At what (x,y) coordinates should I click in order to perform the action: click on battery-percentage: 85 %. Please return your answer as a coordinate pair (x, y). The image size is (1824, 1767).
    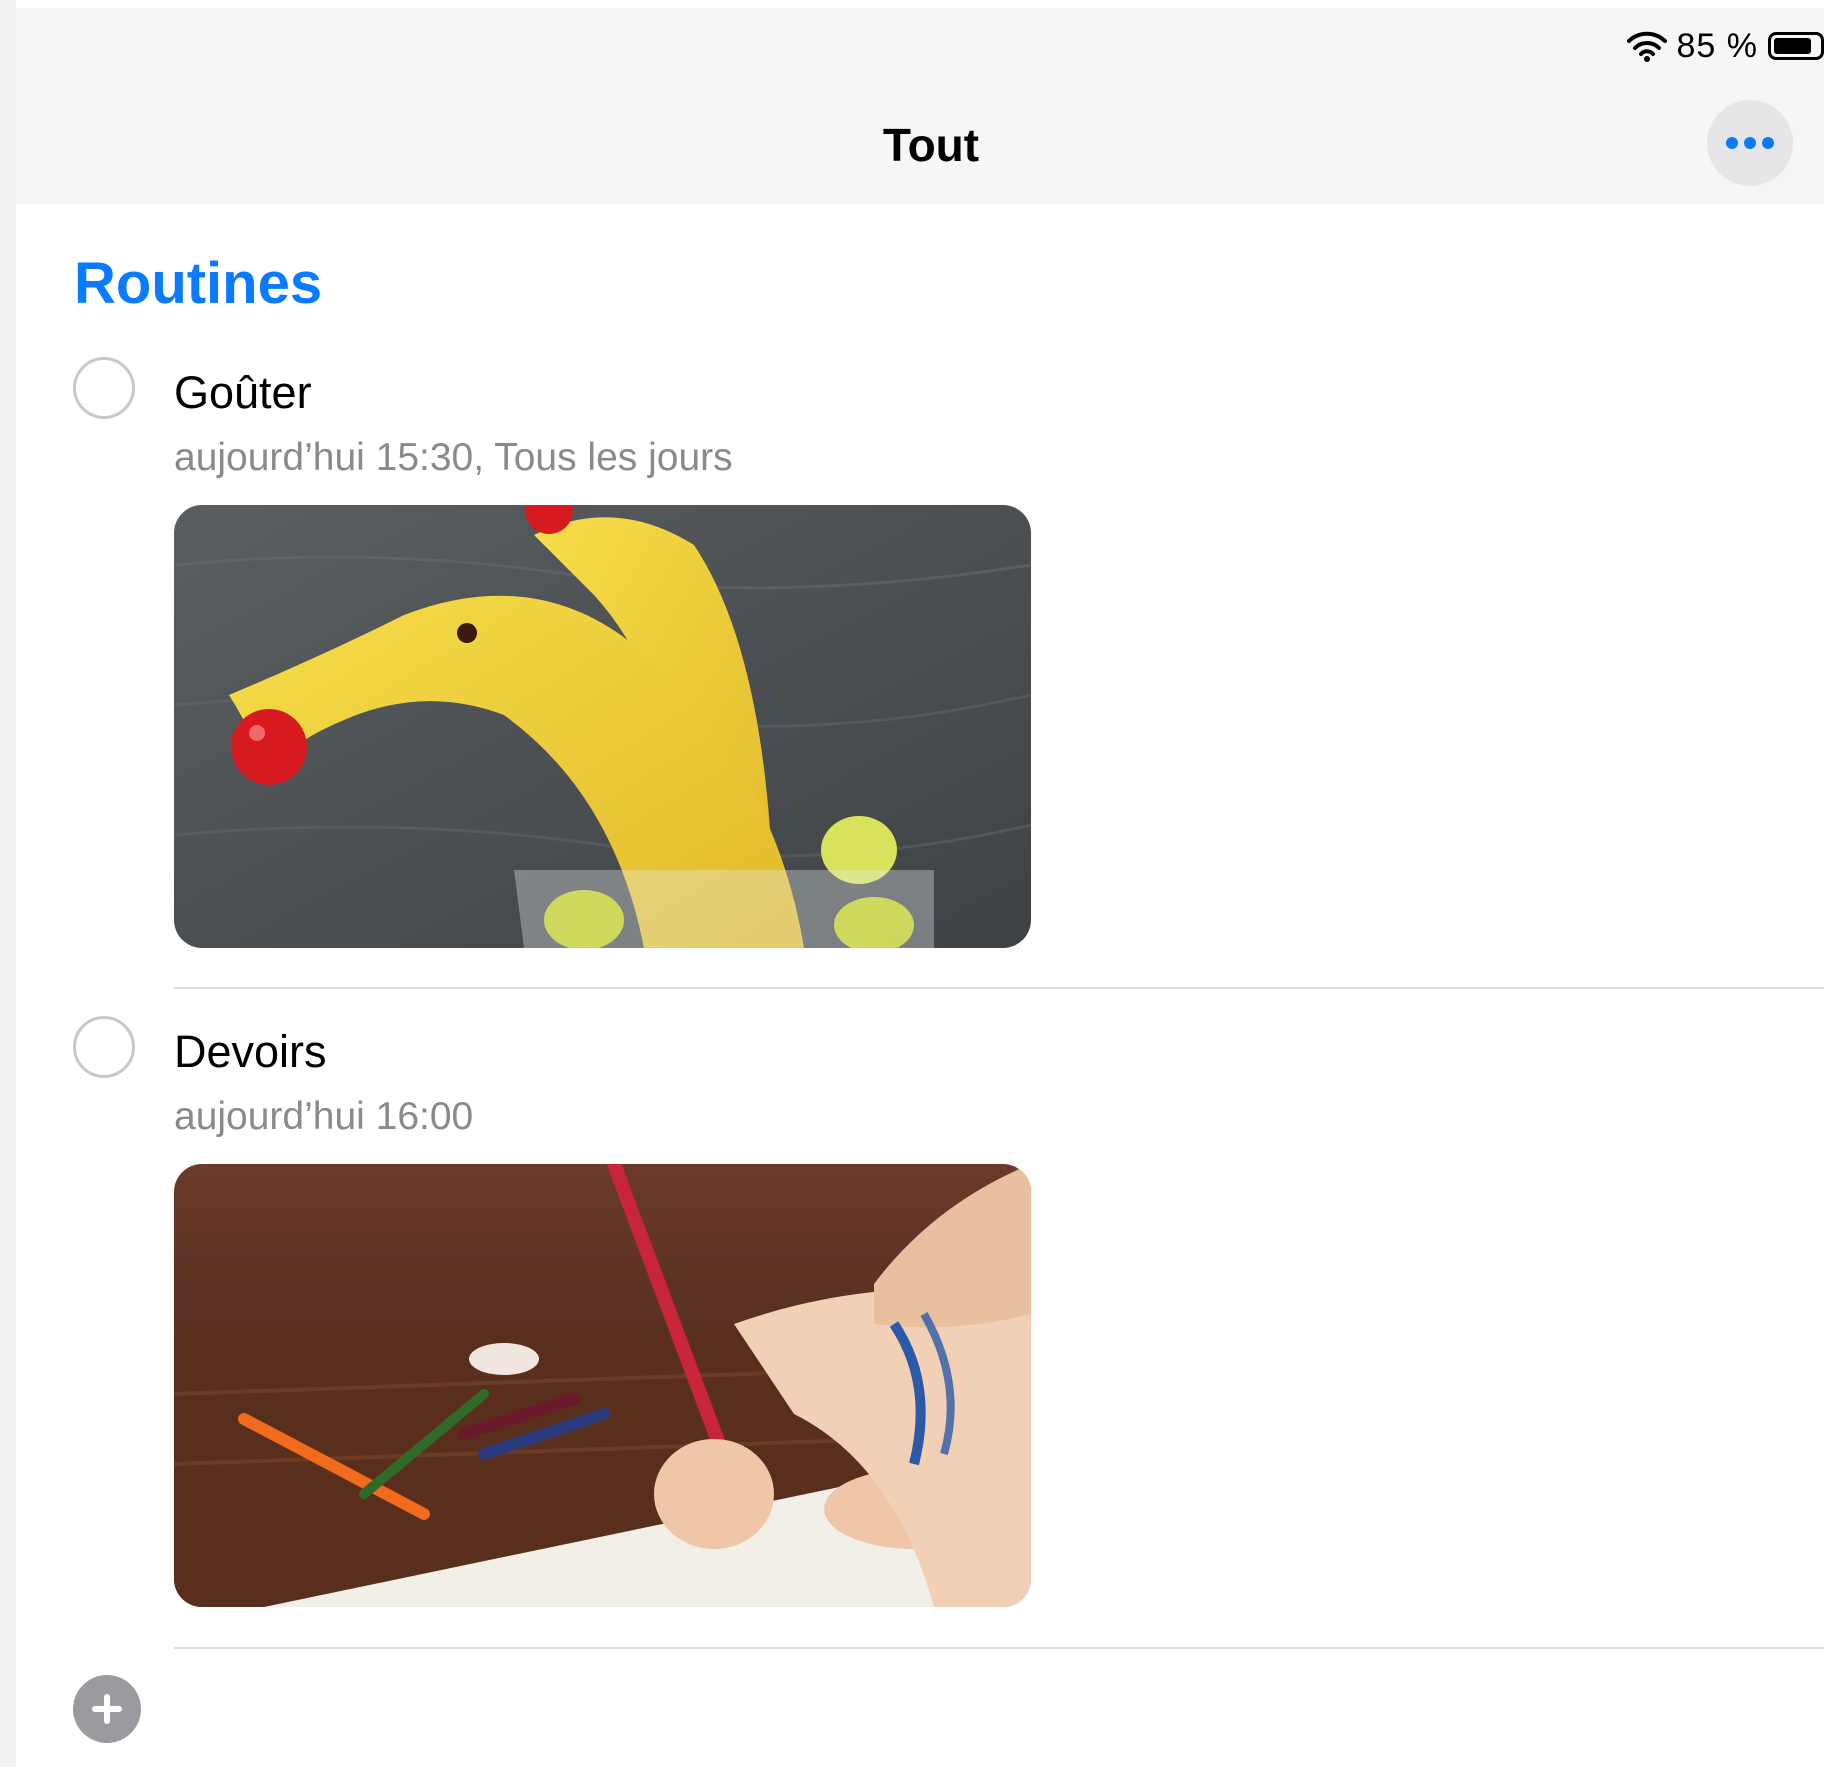
    Looking at the image, I should click on (1717, 45).